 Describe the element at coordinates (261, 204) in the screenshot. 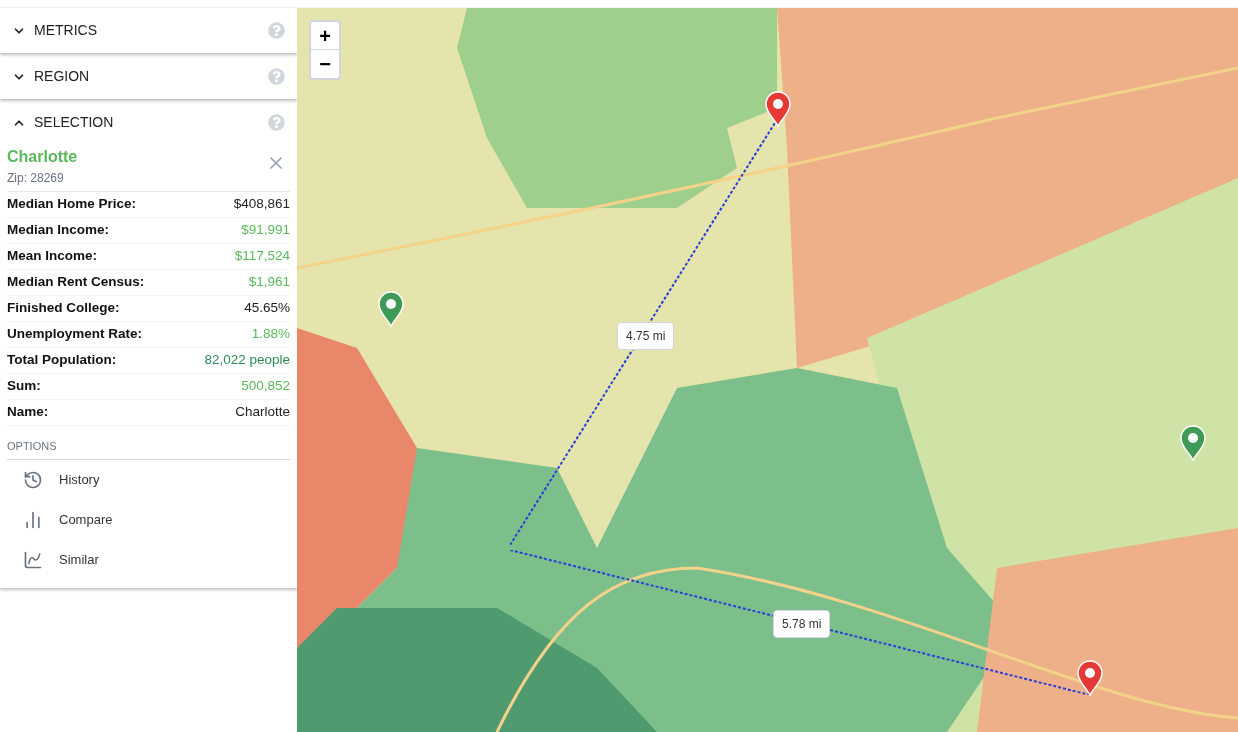

I see `stat-value: $408,861` at that location.